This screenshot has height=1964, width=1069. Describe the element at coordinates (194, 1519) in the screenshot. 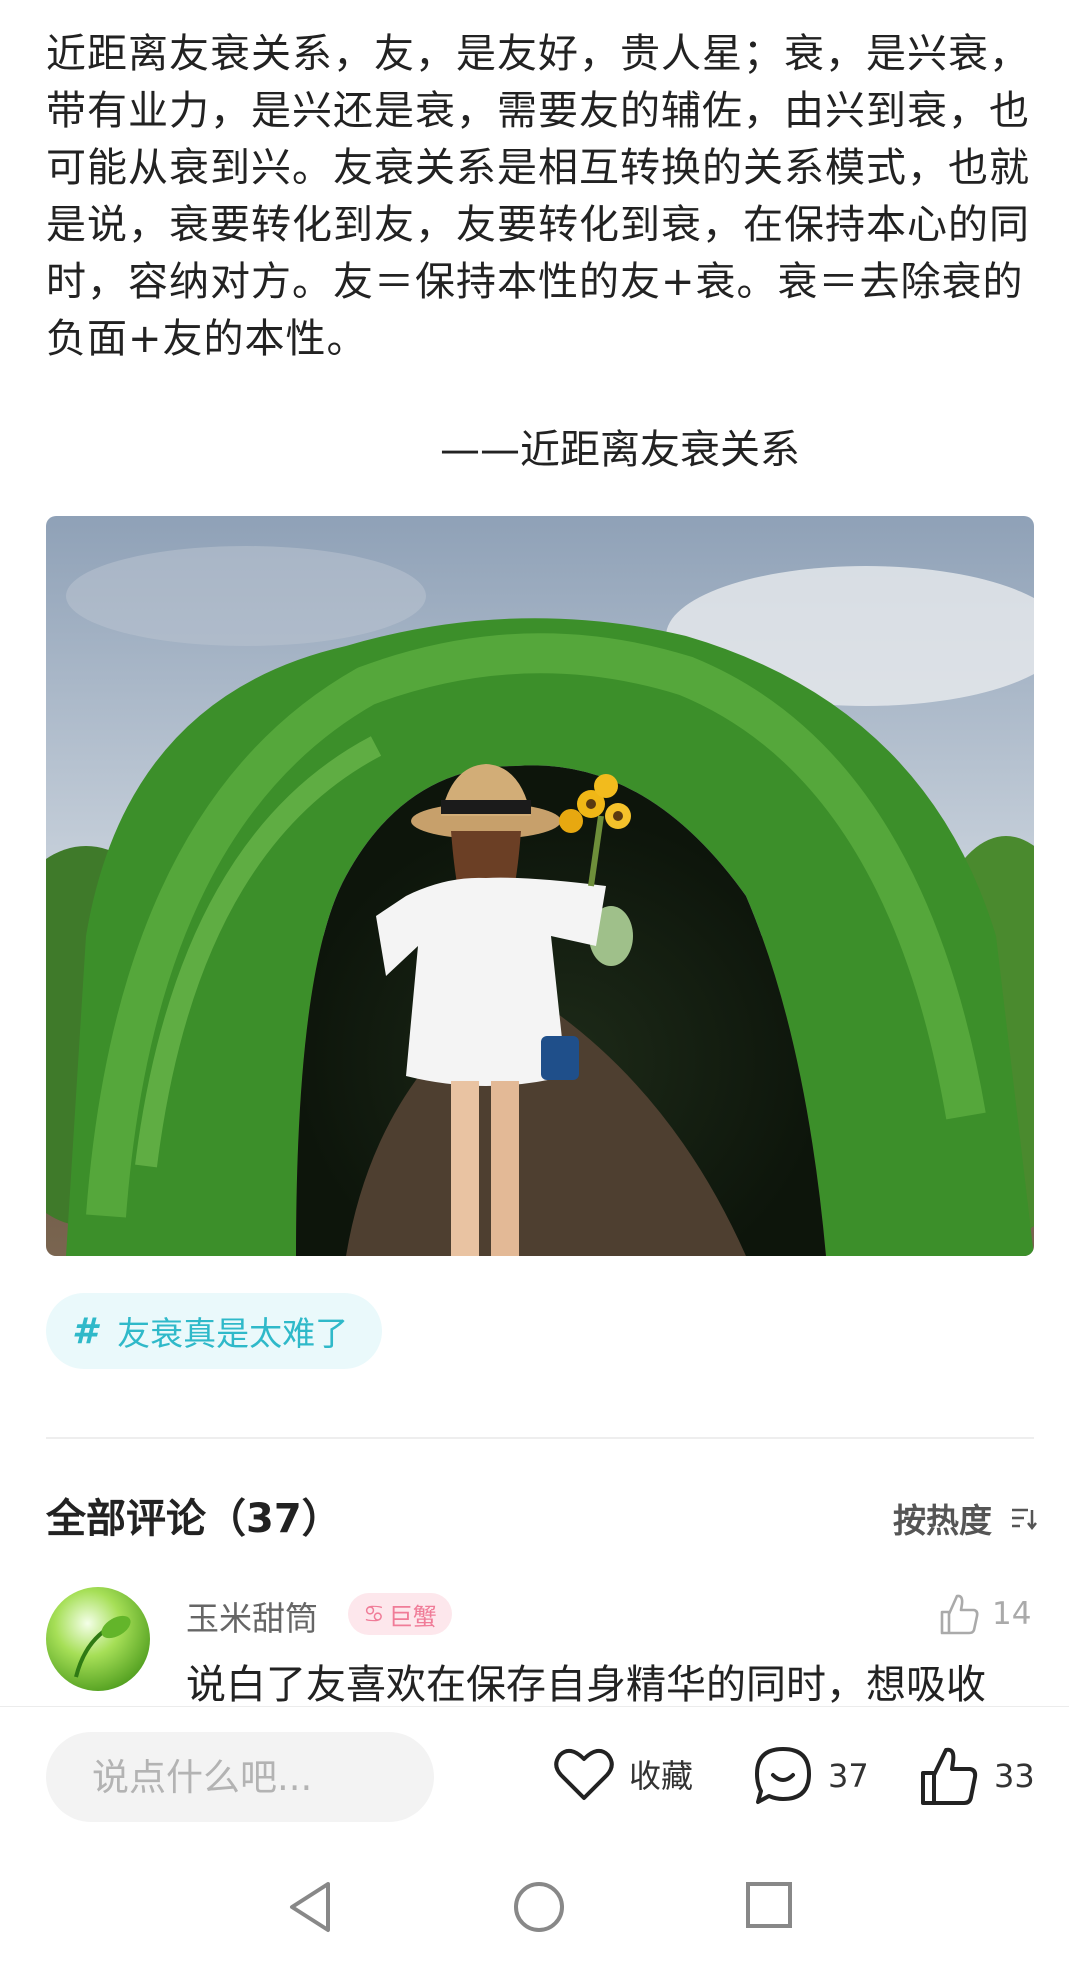

I see `comments-title: 全部评论（37）` at that location.